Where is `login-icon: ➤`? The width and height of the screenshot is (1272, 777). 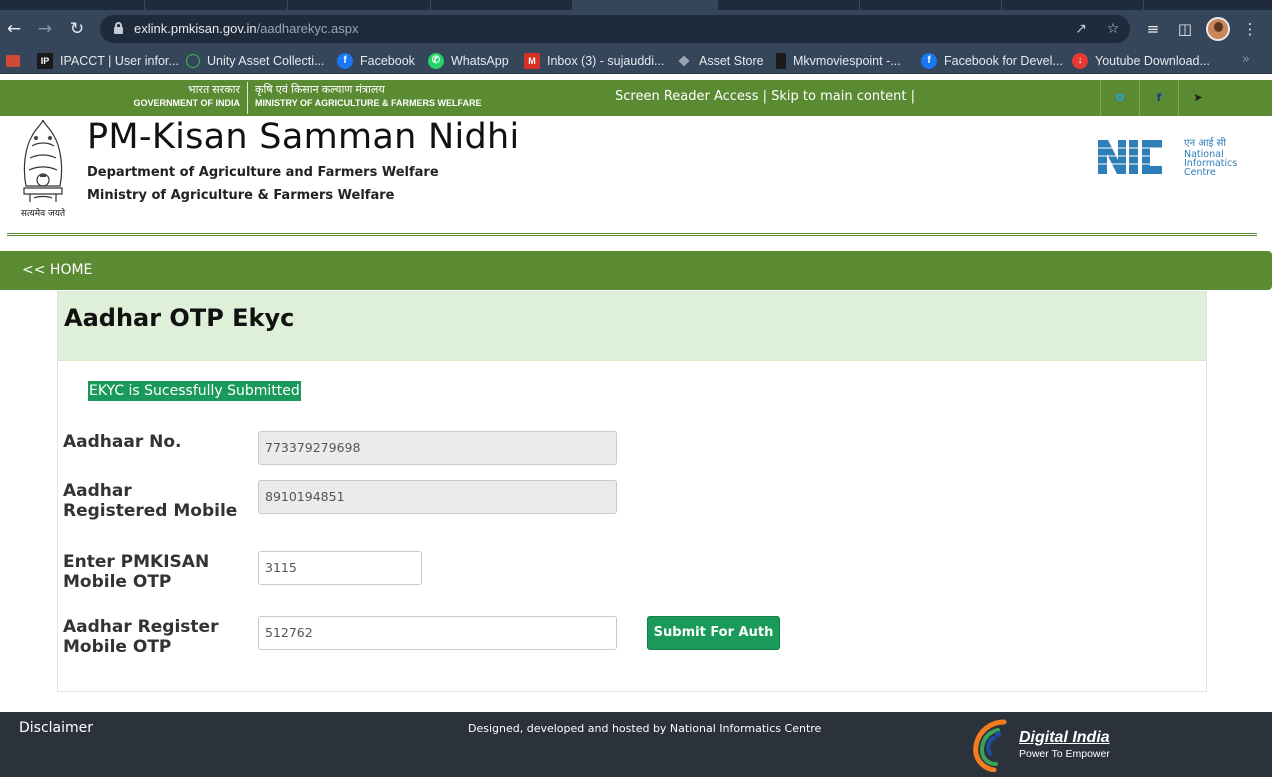 login-icon: ➤ is located at coordinates (1197, 98).